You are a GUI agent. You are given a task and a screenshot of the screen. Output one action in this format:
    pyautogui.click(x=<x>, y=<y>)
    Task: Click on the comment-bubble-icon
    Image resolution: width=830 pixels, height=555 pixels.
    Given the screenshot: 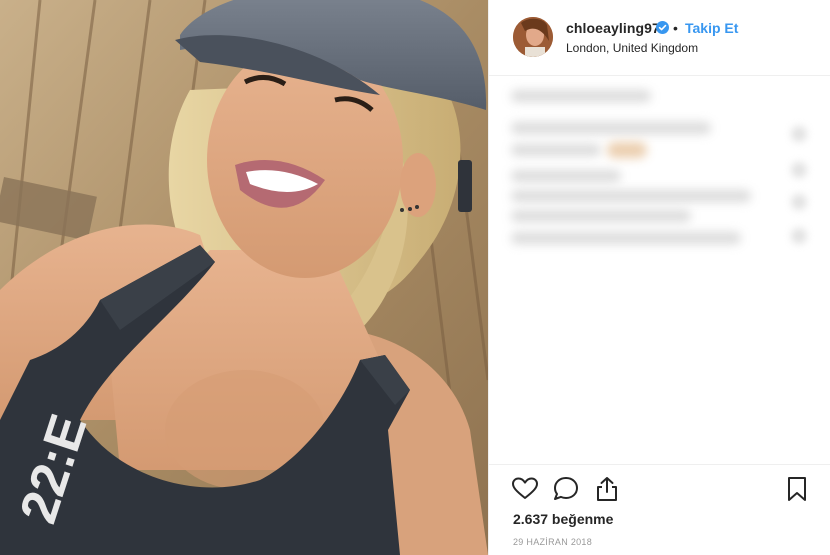 What is the action you would take?
    pyautogui.click(x=566, y=489)
    